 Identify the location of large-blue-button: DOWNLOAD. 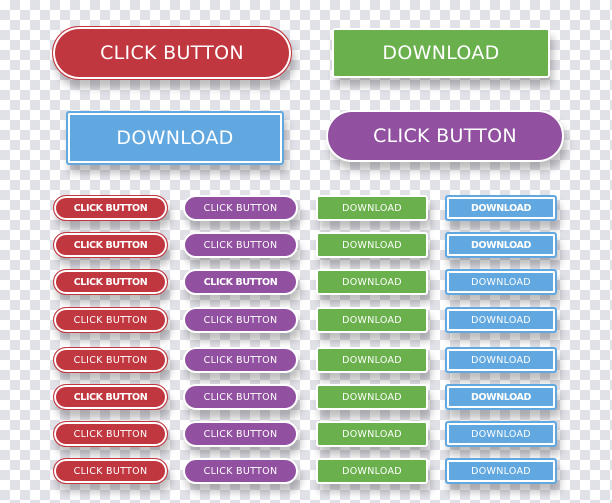
(175, 138).